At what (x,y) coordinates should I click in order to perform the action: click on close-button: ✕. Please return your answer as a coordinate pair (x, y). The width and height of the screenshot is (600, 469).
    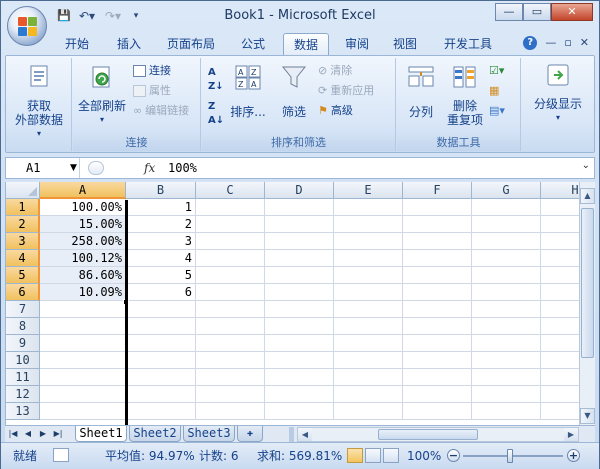
    Looking at the image, I should click on (572, 12).